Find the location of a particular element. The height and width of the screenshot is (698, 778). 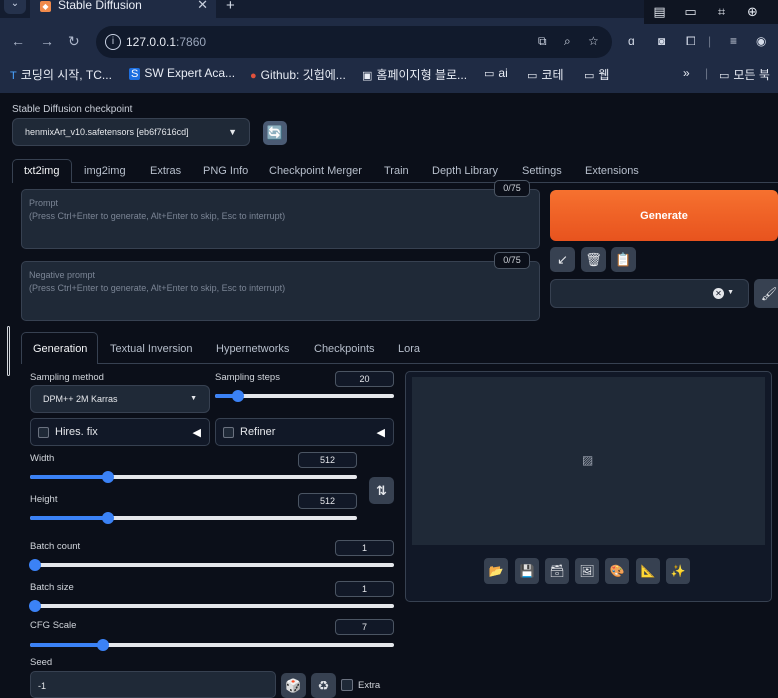

seed-value: -1 is located at coordinates (42, 686).